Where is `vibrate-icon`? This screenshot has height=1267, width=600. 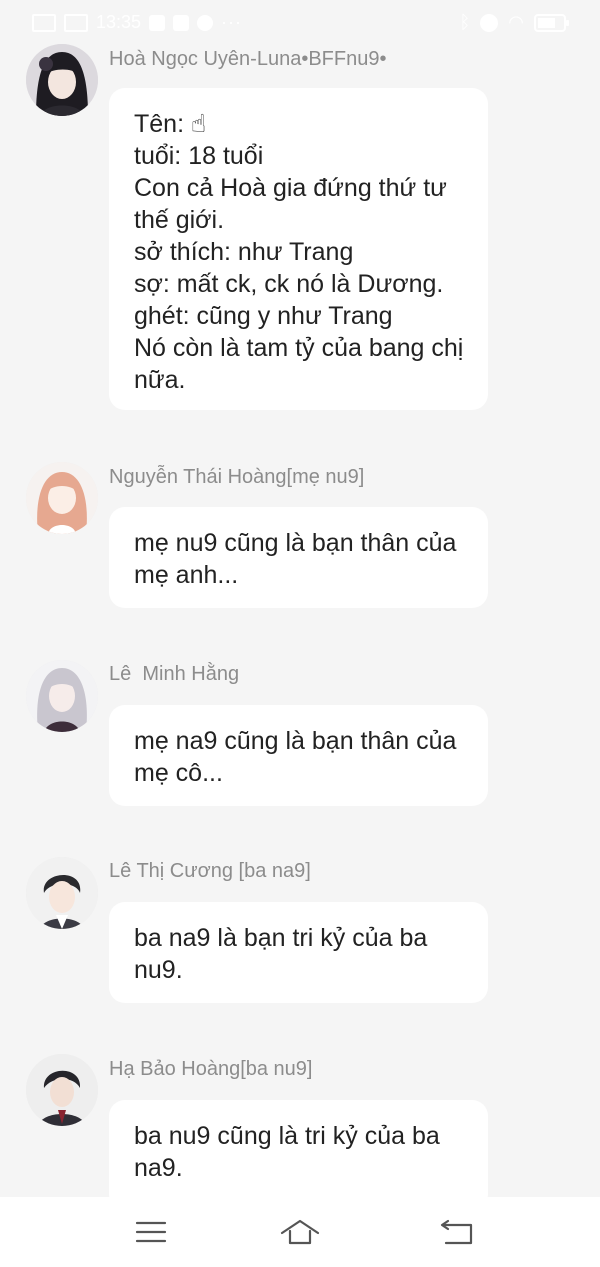 vibrate-icon is located at coordinates (489, 22).